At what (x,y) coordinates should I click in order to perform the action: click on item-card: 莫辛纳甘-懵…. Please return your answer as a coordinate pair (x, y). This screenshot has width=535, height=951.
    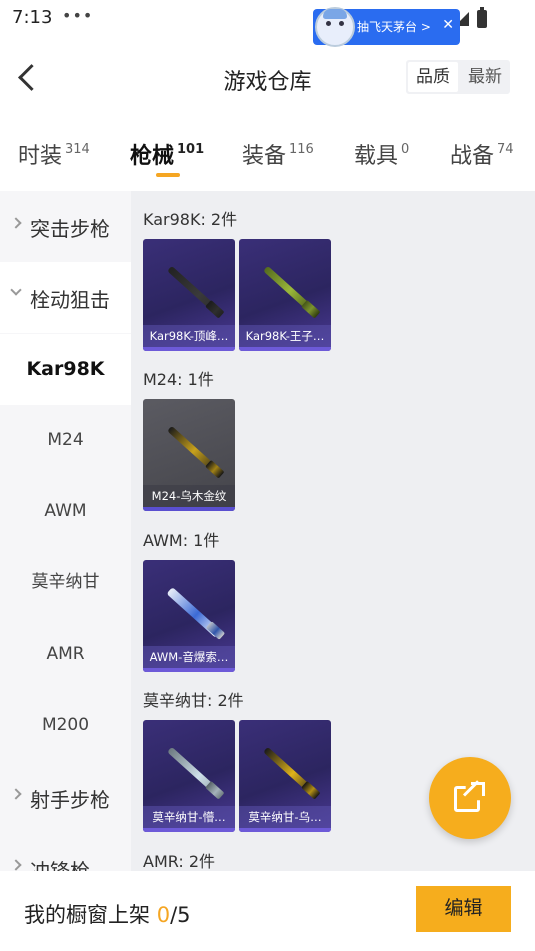
    Looking at the image, I should click on (189, 776).